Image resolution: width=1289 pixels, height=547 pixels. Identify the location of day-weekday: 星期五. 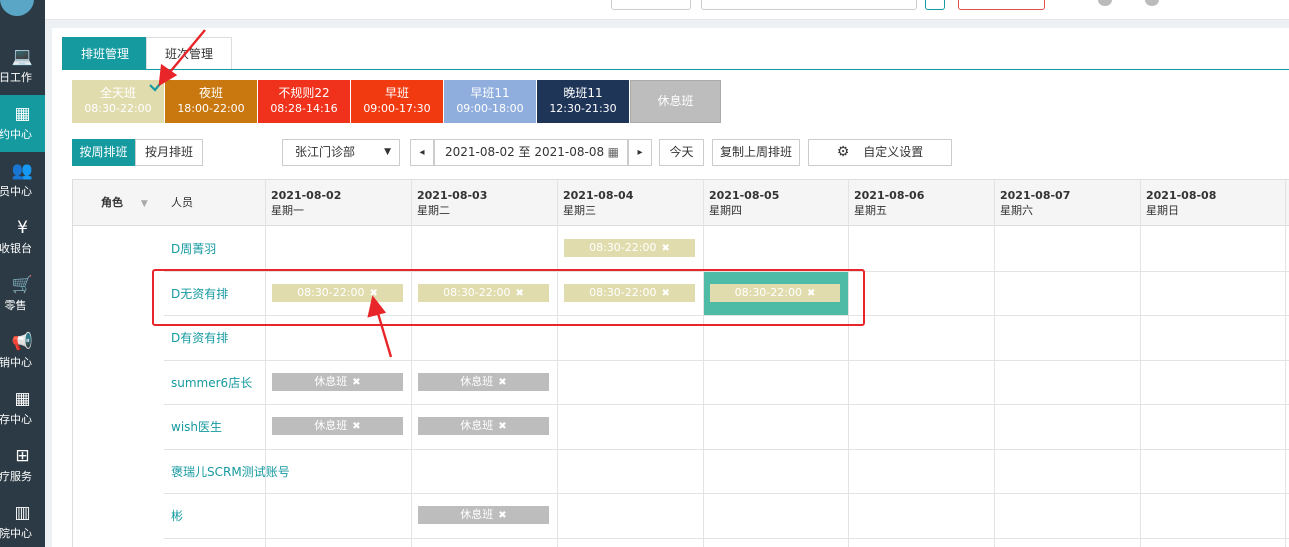
(870, 210).